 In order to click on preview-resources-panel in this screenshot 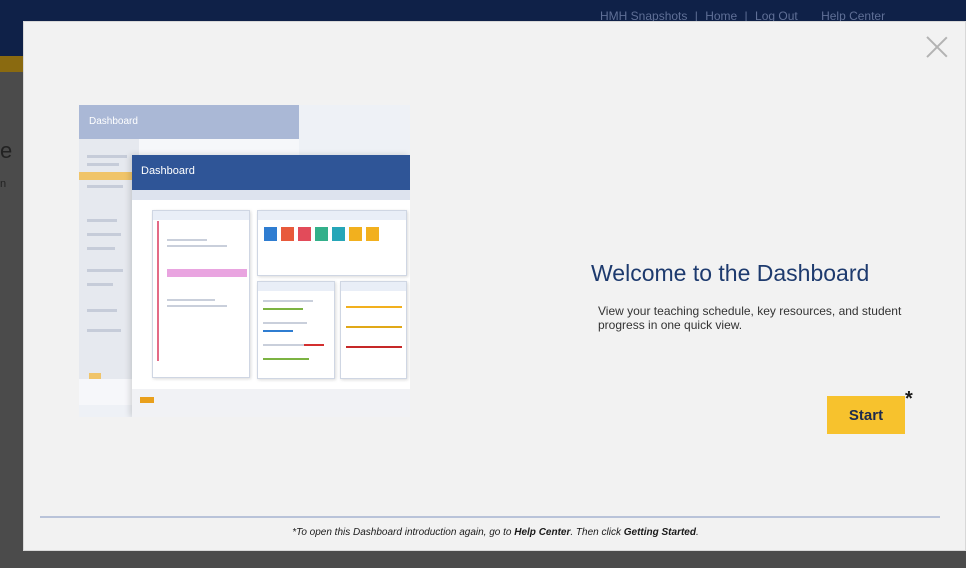, I will do `click(332, 243)`.